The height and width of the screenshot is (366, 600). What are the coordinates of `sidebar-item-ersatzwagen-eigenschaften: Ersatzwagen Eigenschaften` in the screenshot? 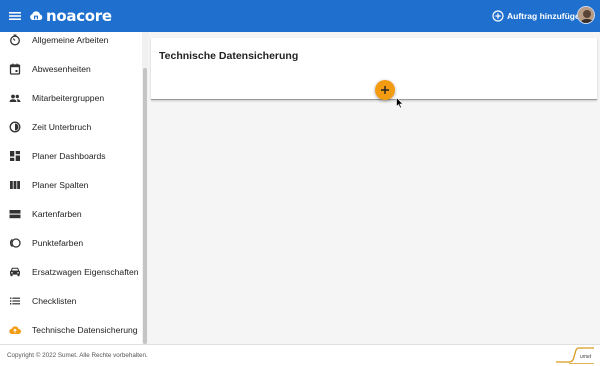 It's located at (71, 272).